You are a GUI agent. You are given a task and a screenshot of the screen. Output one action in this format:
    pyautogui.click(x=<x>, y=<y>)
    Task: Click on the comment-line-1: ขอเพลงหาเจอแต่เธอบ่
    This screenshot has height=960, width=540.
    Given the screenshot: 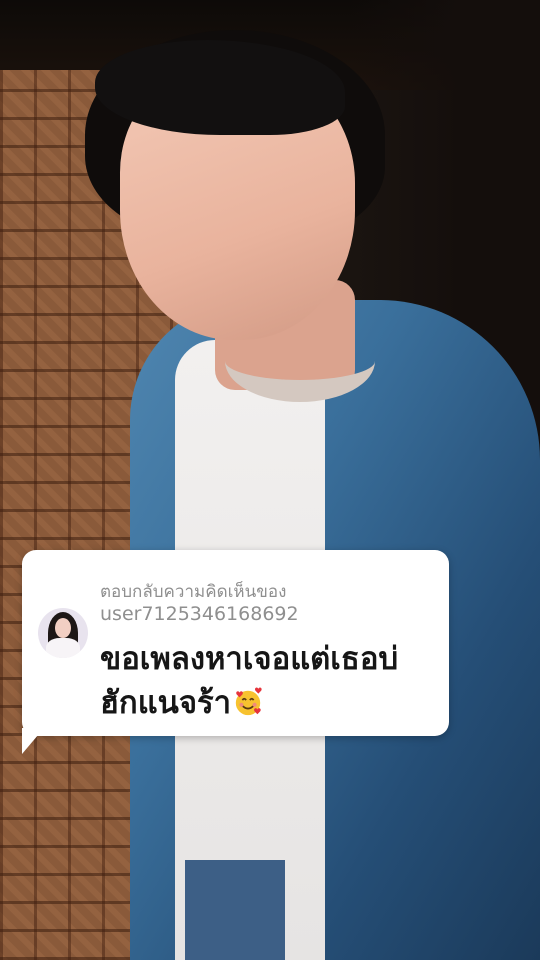 What is the action you would take?
    pyautogui.click(x=249, y=659)
    